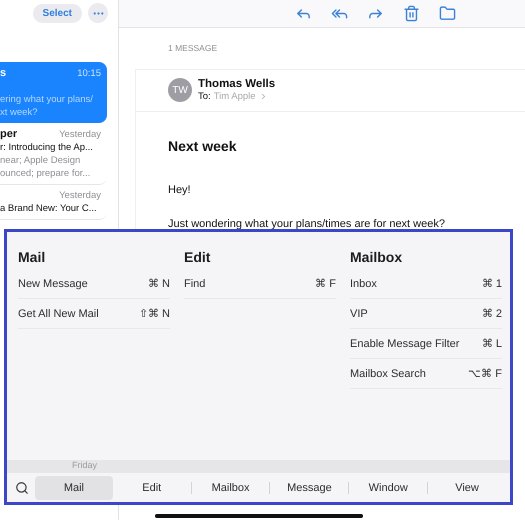 The height and width of the screenshot is (520, 525). What do you see at coordinates (202, 145) in the screenshot?
I see `message-subject: Next week` at bounding box center [202, 145].